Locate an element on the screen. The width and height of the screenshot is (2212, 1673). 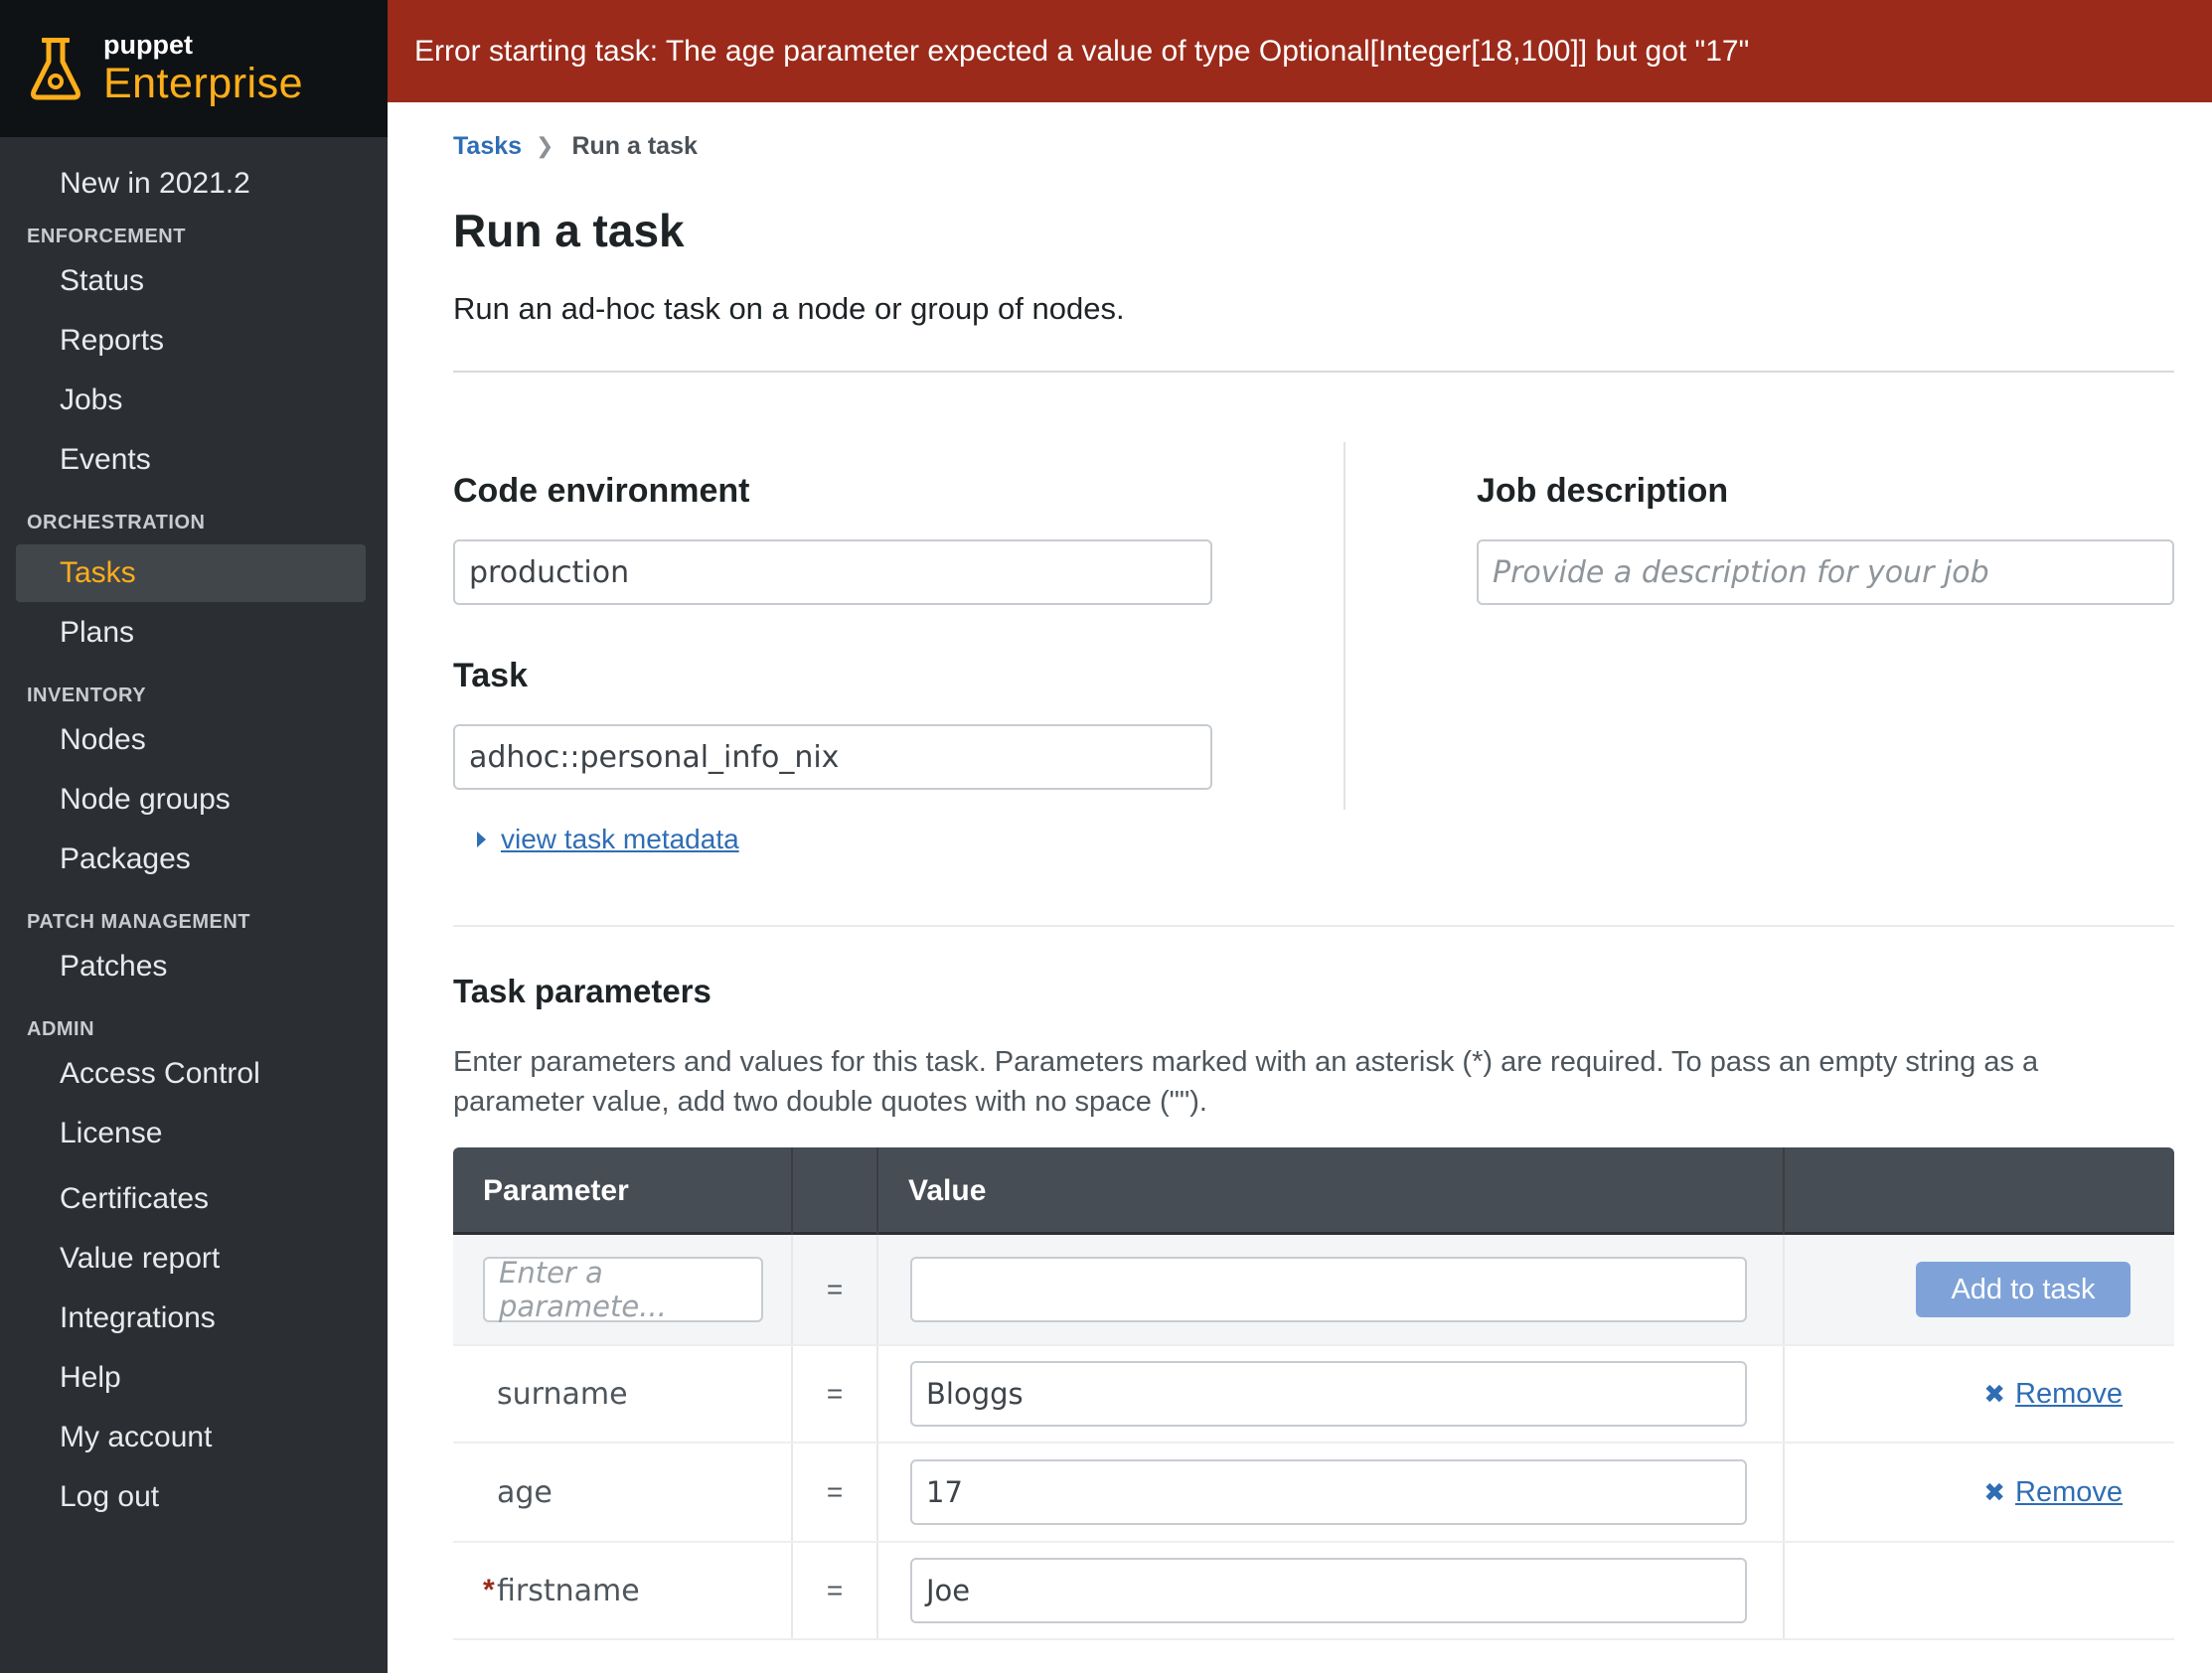
brand-text: puppet Enterprise is located at coordinates (203, 69).